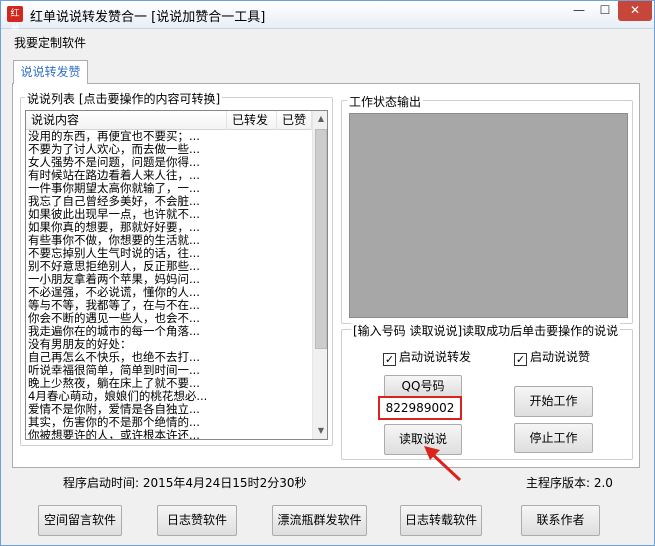 The height and width of the screenshot is (546, 655). I want to click on list-group-title: 说说列表 [点击要操作的内容可转换], so click(124, 98).